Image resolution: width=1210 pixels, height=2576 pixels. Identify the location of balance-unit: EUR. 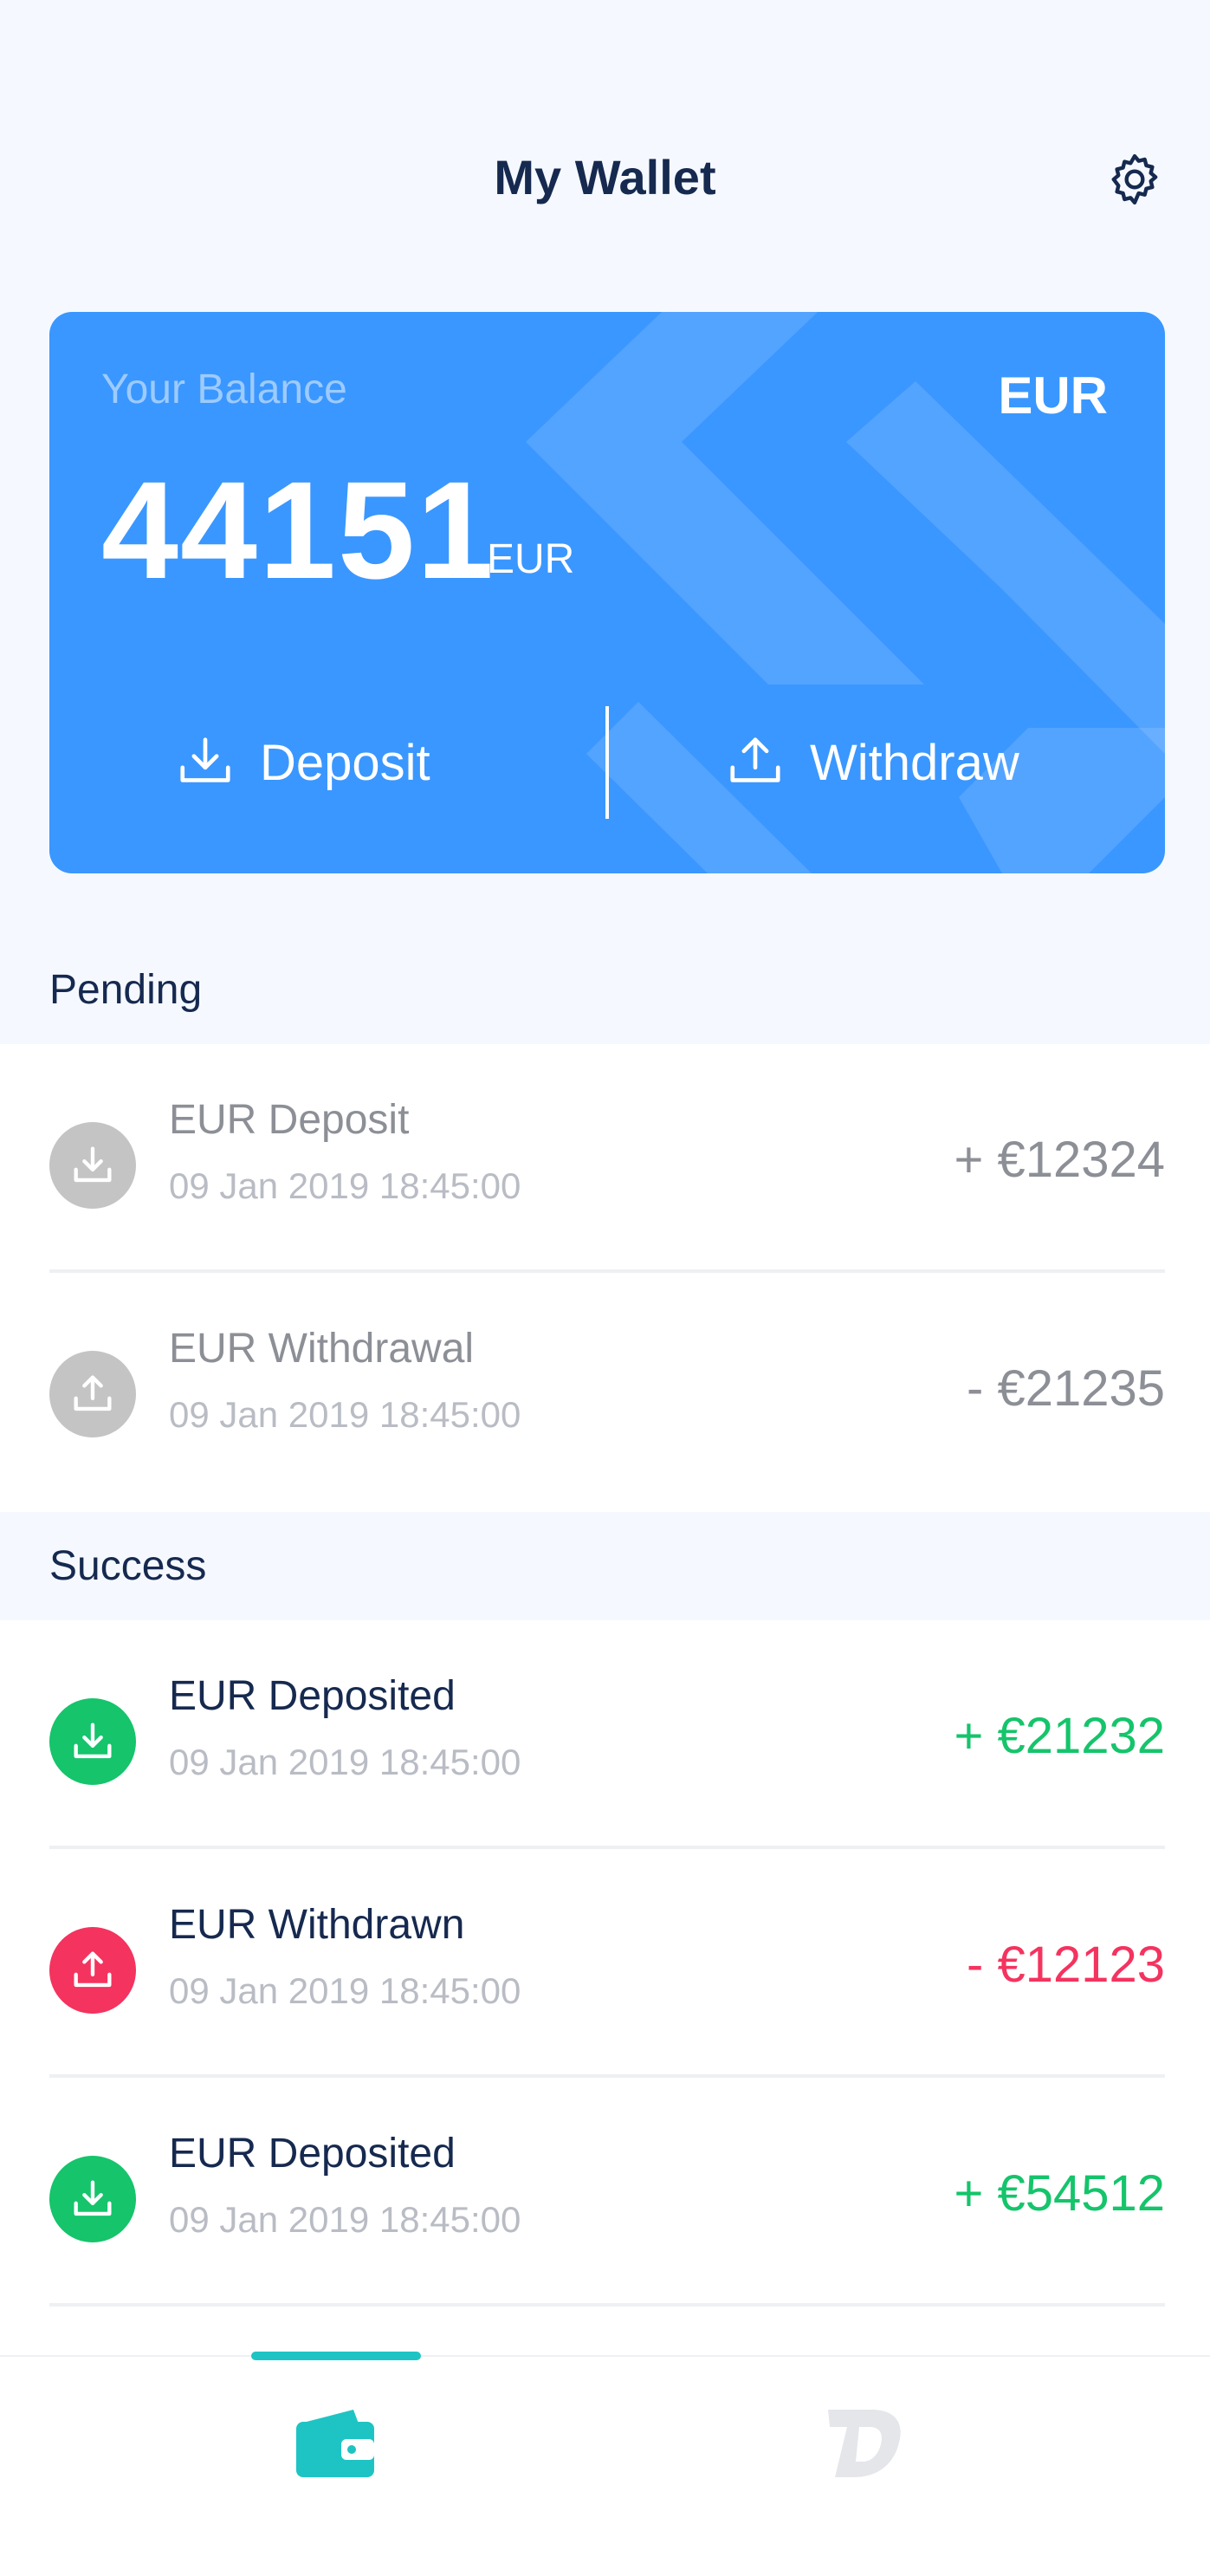
(531, 559).